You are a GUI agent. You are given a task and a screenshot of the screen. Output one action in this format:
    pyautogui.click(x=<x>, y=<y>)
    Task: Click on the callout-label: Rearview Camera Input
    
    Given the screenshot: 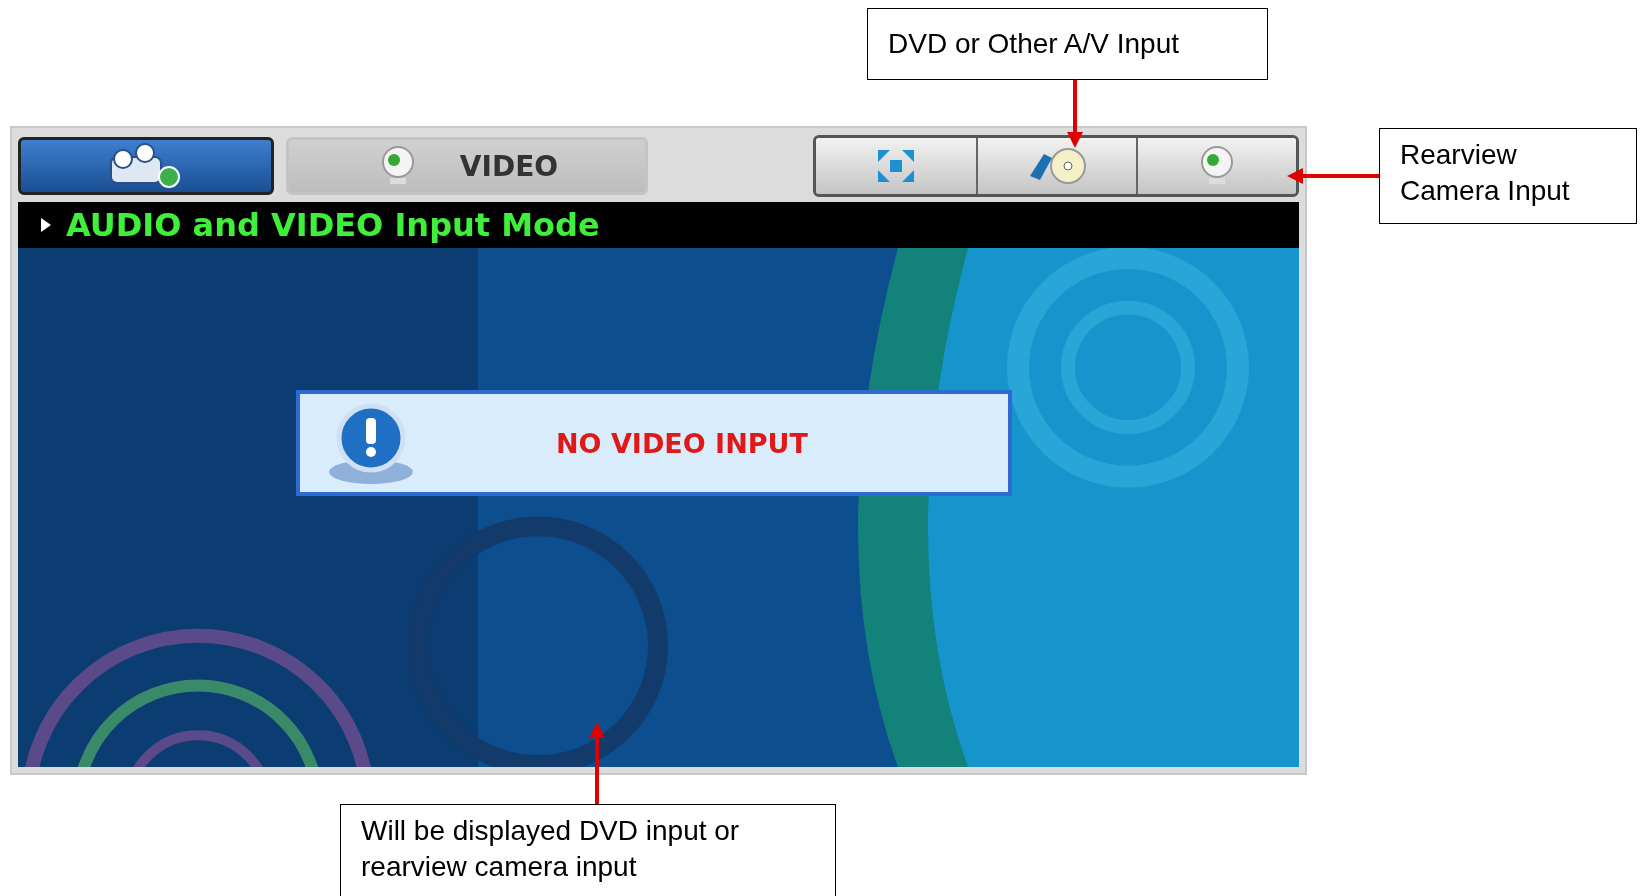 What is the action you would take?
    pyautogui.click(x=1508, y=176)
    